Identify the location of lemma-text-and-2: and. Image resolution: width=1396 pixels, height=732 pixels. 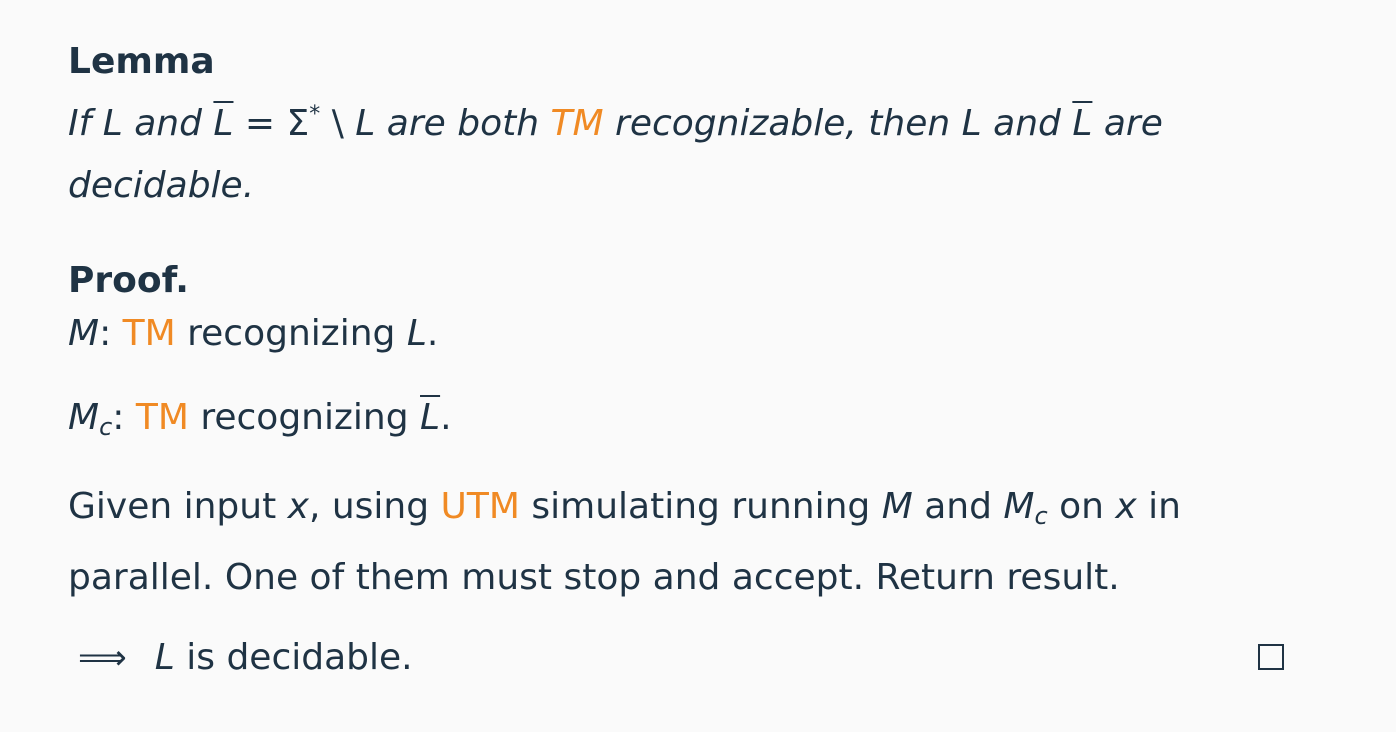
(1027, 123).